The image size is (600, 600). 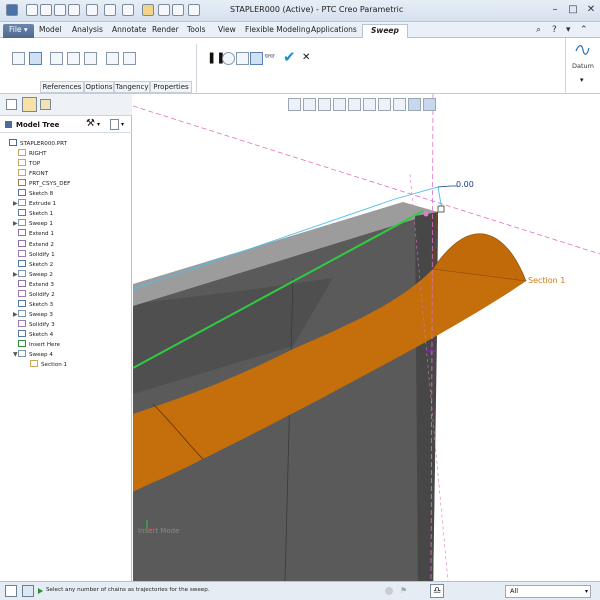 I want to click on tab-applications: Applications, so click(x=334, y=31).